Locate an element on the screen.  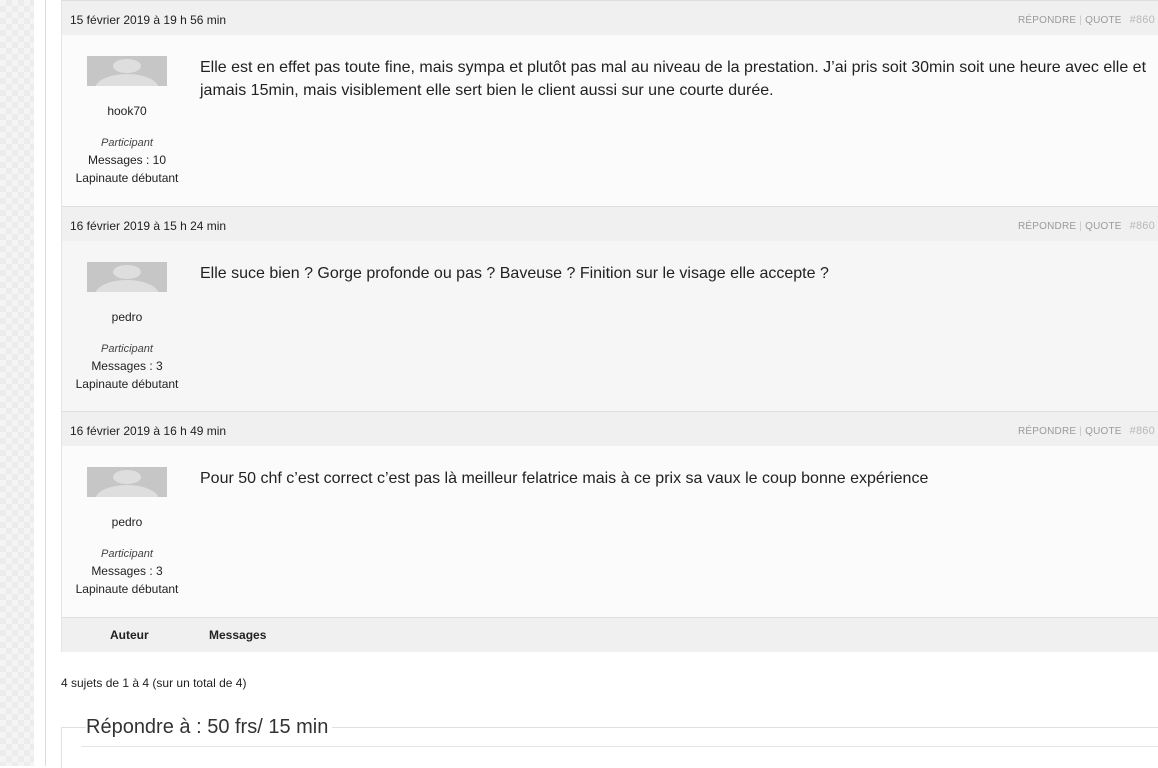
reply-form-title: Répondre à : 50 frs/ 15 min is located at coordinates (209, 727).